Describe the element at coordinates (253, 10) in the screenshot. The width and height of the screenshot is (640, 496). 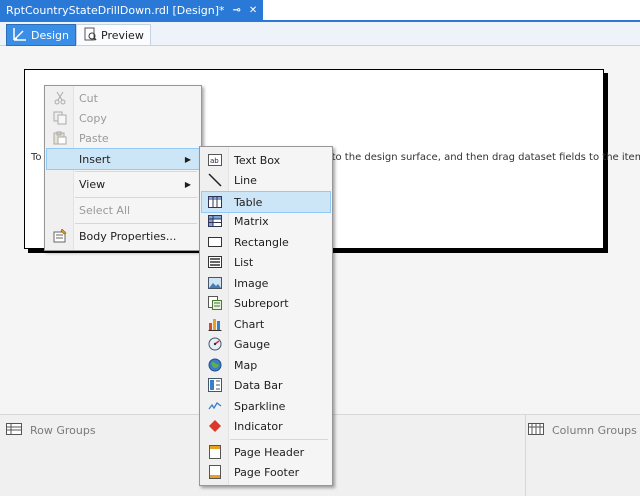
I see `close-icon: ✕` at that location.